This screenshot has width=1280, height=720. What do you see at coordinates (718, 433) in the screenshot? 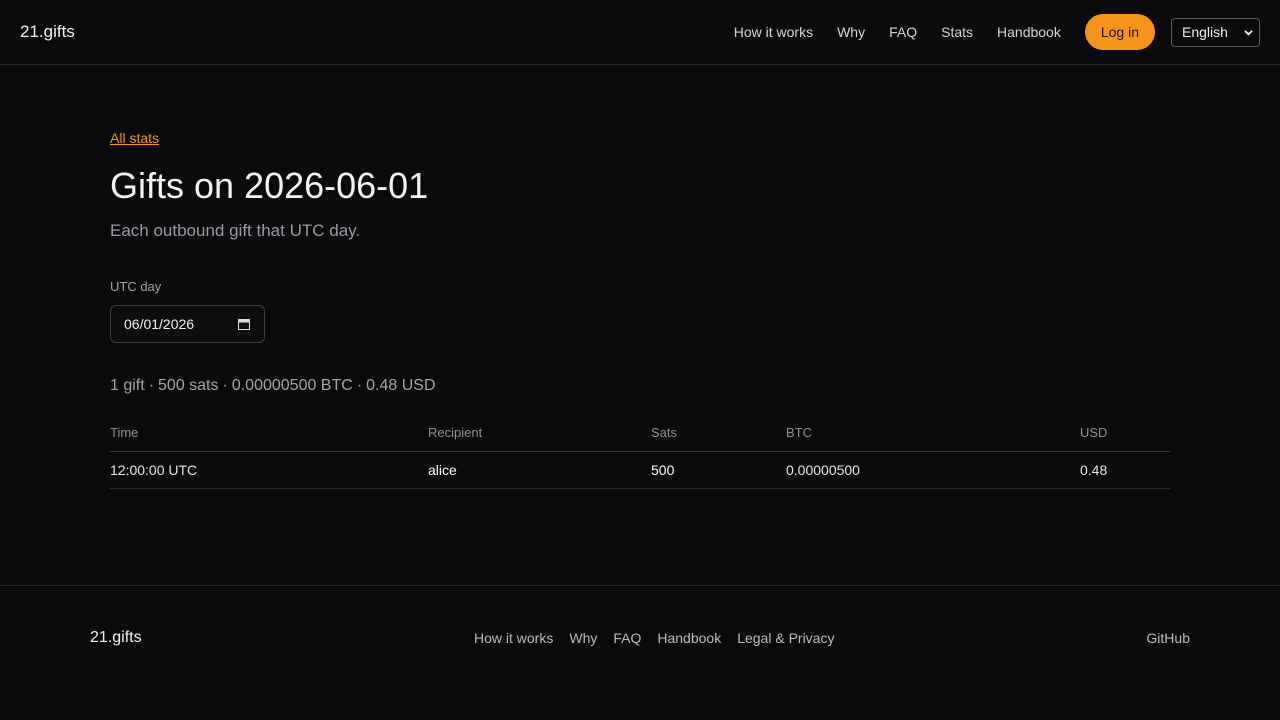
I see `column-header-sats: Sats` at bounding box center [718, 433].